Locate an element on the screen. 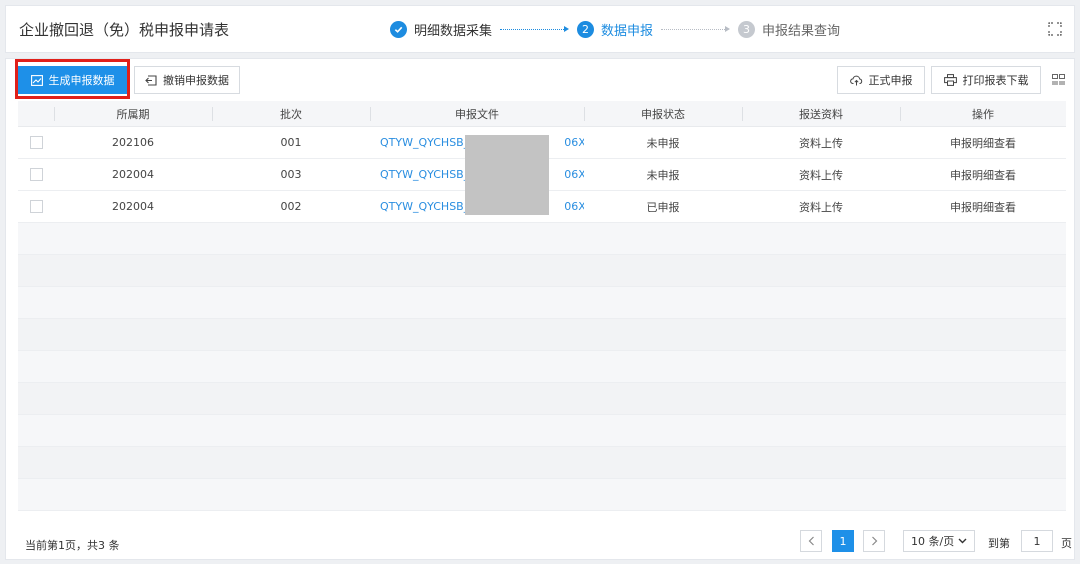 The height and width of the screenshot is (564, 1080). table-header: 所属期 批次 申报文件 申报状态 报送资料 操作 is located at coordinates (542, 114).